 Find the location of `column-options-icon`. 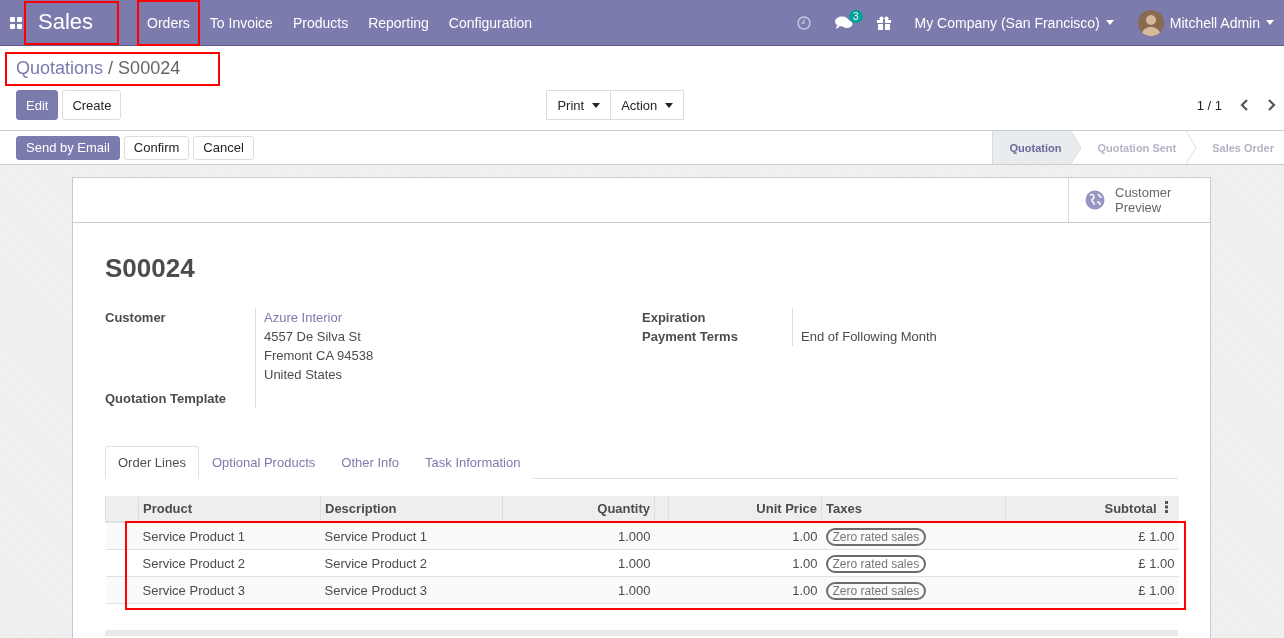

column-options-icon is located at coordinates (1166, 507).